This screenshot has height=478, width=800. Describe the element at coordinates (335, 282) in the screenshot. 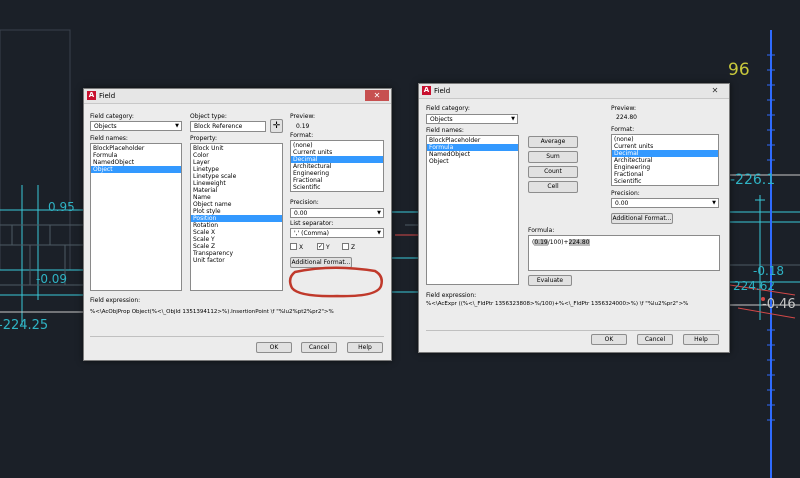

I see `red-circle-annotation` at that location.